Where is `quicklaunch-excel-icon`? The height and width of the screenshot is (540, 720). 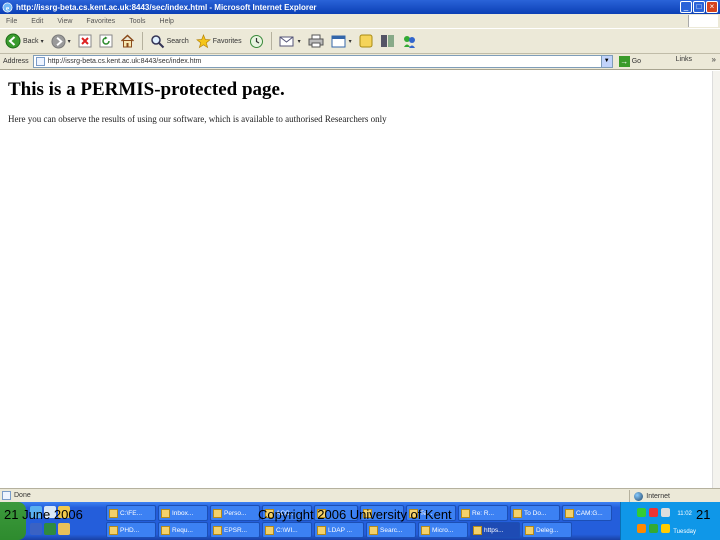
quicklaunch-excel-icon is located at coordinates (50, 529).